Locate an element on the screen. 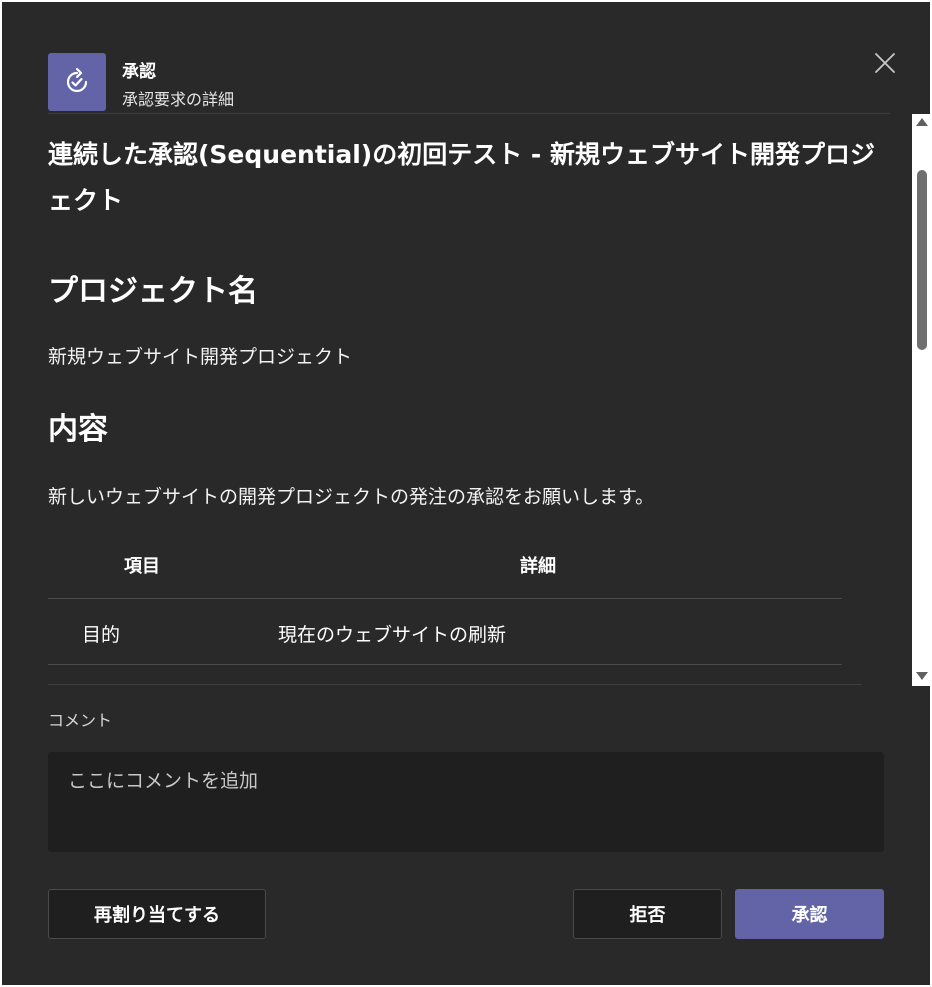  close-icon is located at coordinates (885, 63).